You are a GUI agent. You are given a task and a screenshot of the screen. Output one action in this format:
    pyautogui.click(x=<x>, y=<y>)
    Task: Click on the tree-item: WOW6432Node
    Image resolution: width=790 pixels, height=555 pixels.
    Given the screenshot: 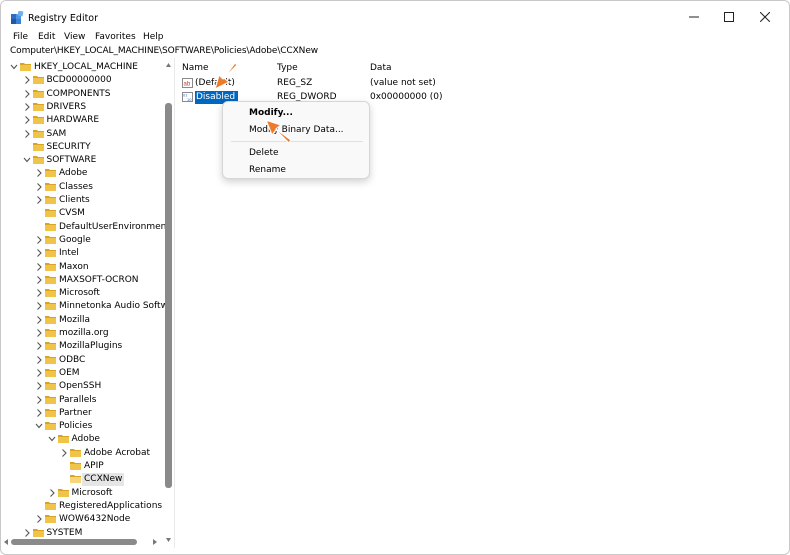 What is the action you would take?
    pyautogui.click(x=83, y=519)
    